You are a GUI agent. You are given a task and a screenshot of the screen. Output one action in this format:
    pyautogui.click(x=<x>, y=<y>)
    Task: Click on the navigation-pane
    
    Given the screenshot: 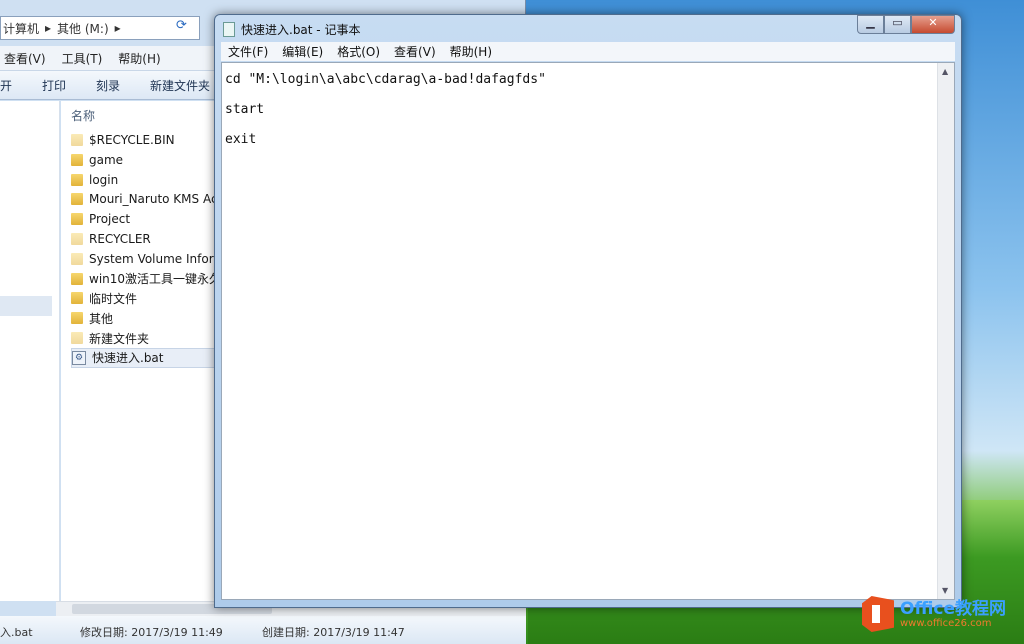 What is the action you would take?
    pyautogui.click(x=30, y=351)
    